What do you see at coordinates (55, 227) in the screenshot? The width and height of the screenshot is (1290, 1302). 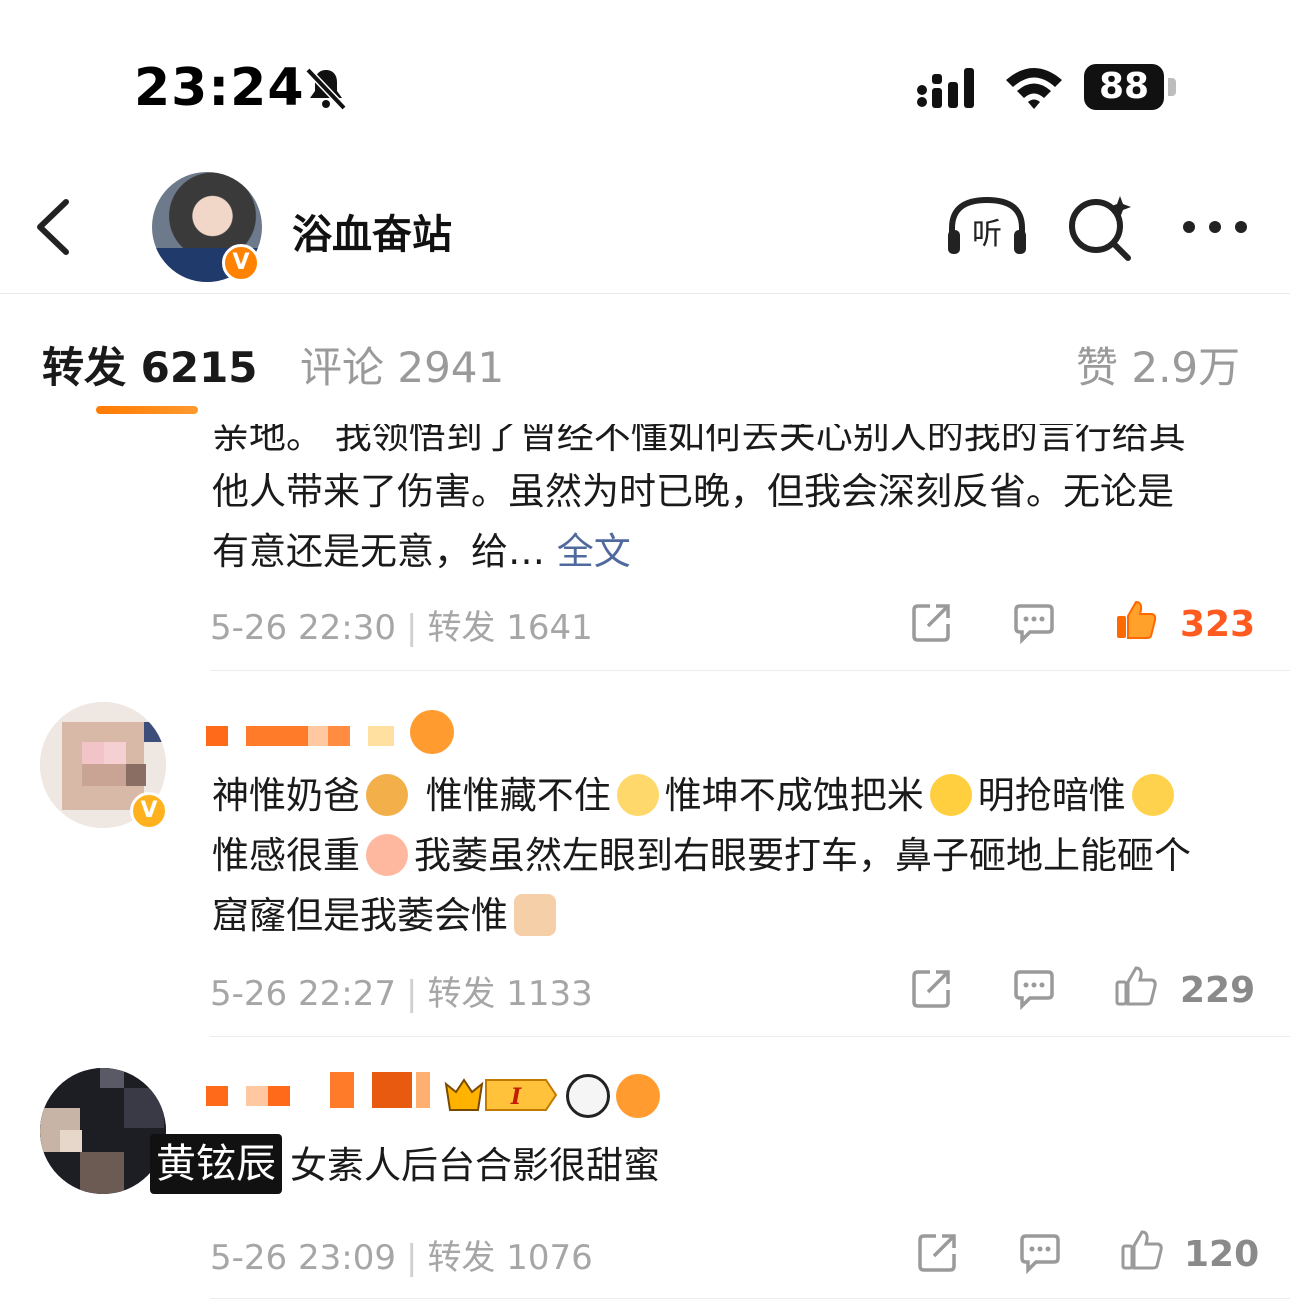 I see `back-icon` at bounding box center [55, 227].